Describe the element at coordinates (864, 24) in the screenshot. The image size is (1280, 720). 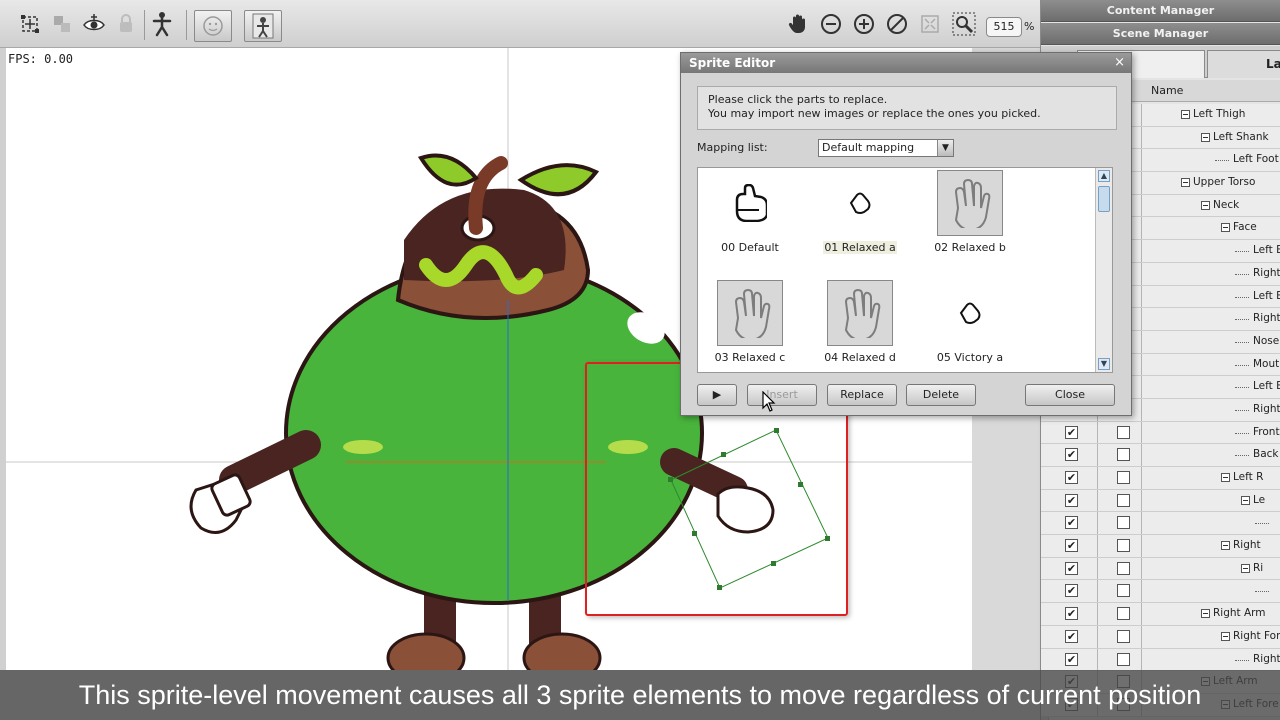
I see `zoom-in-icon` at that location.